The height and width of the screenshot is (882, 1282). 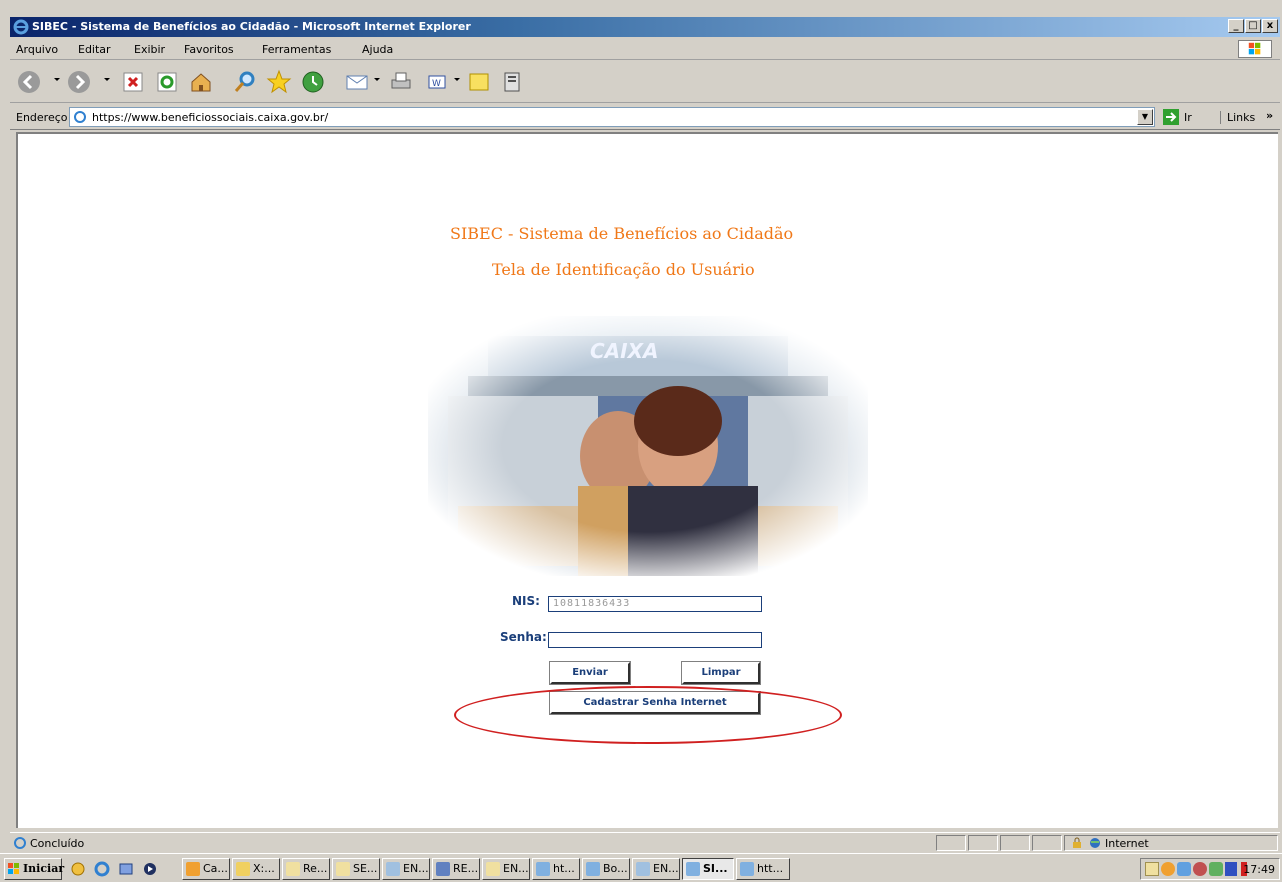 I want to click on address-dropdown-icon: ▼, so click(x=1145, y=117).